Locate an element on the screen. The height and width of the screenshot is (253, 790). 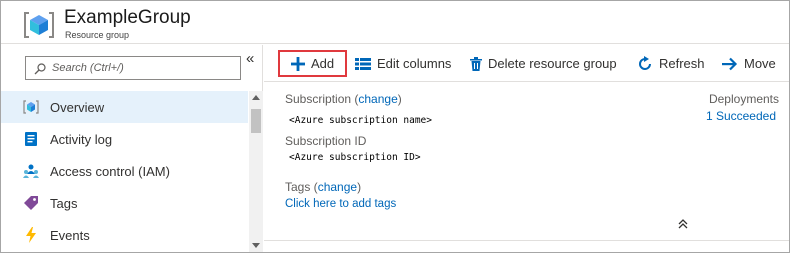
scroll-down-arrow-icon is located at coordinates (256, 245).